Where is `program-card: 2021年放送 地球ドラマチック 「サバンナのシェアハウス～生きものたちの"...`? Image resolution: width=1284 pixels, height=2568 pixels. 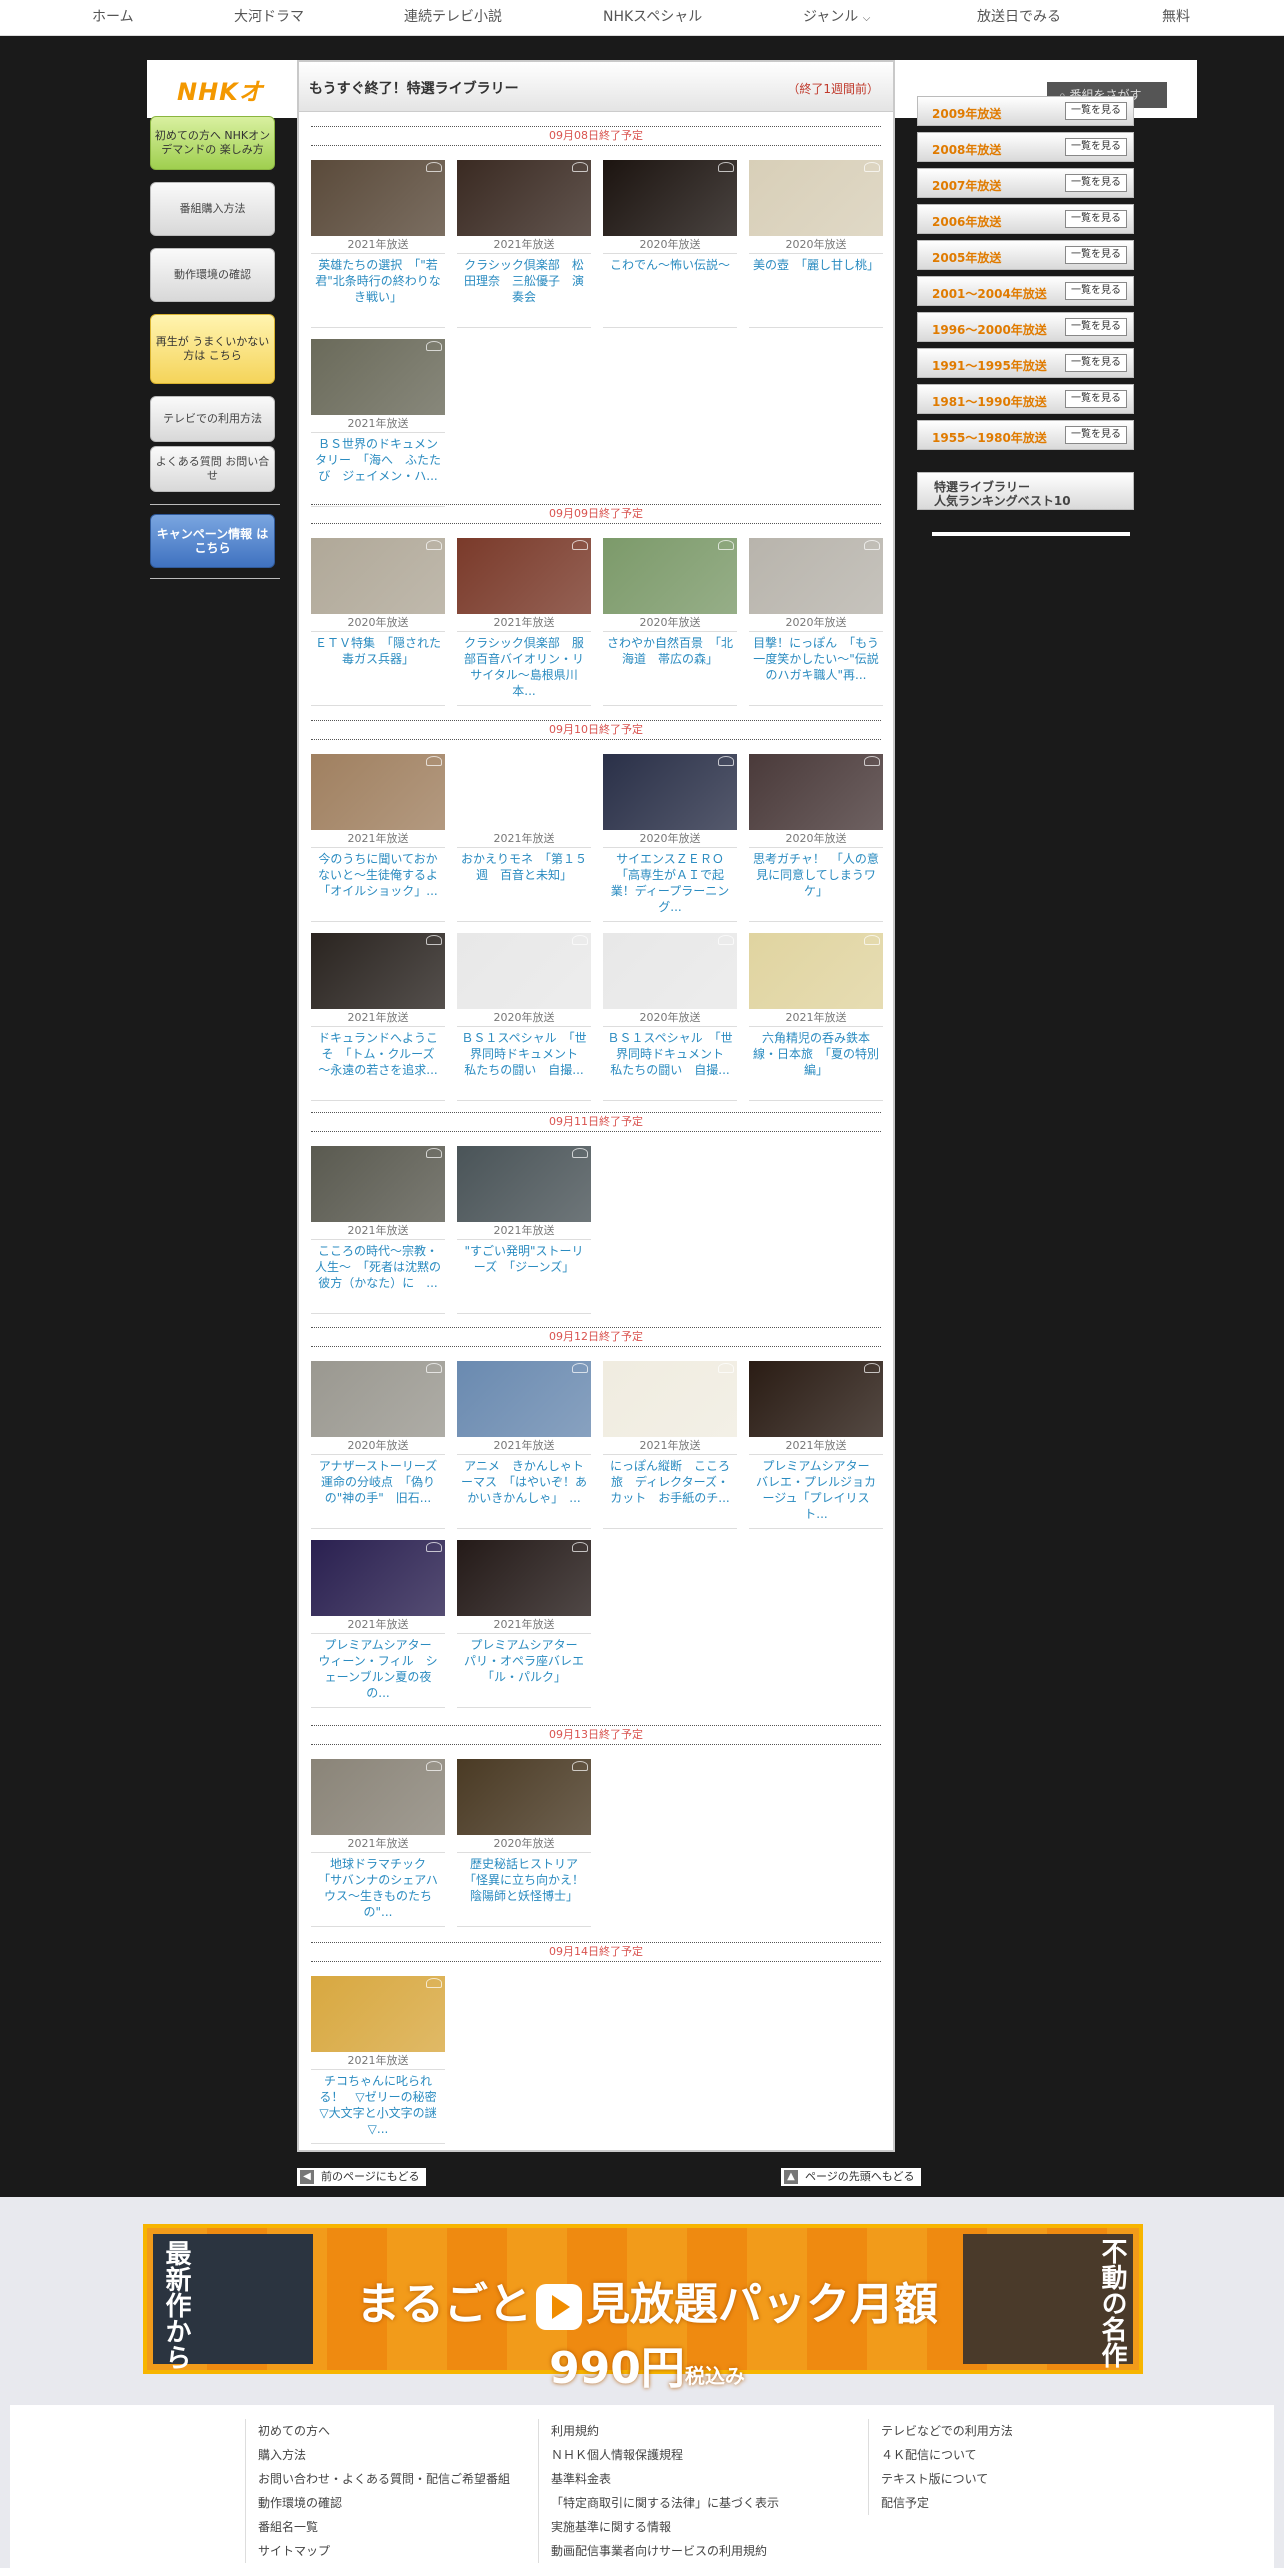
program-card: 2021年放送 地球ドラマチック 「サバンナのシェアハウス～生きものたちの"... is located at coordinates (378, 1843).